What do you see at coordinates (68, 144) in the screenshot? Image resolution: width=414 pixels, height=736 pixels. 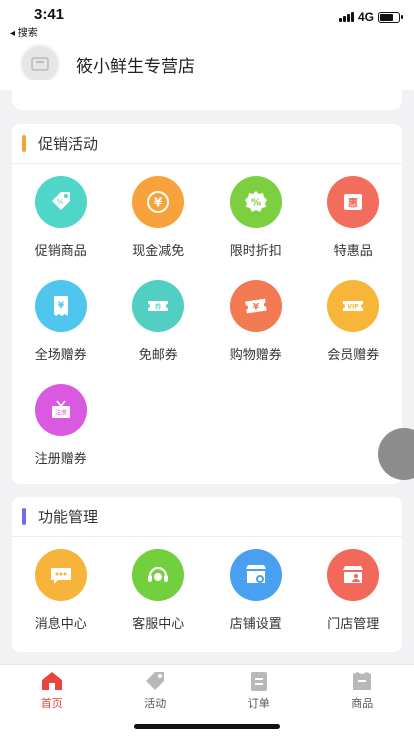 I see `promo-section-title: 促销活动` at bounding box center [68, 144].